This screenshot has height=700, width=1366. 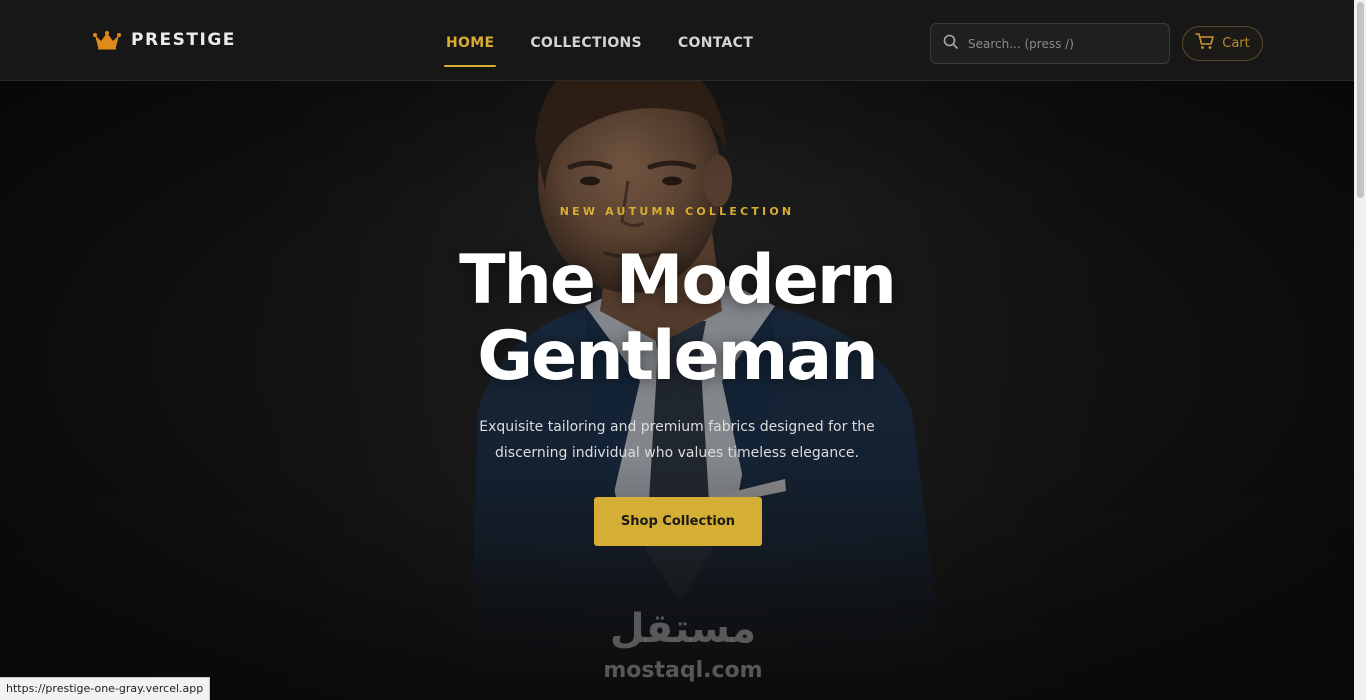 What do you see at coordinates (183, 40) in the screenshot?
I see `brand-name: PRESTIGE` at bounding box center [183, 40].